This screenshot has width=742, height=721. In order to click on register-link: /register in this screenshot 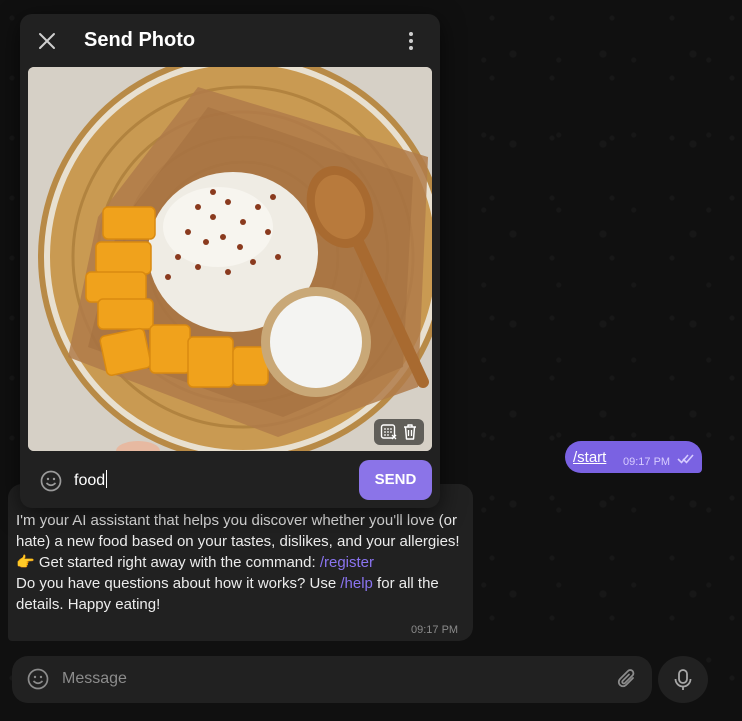, I will do `click(347, 562)`.